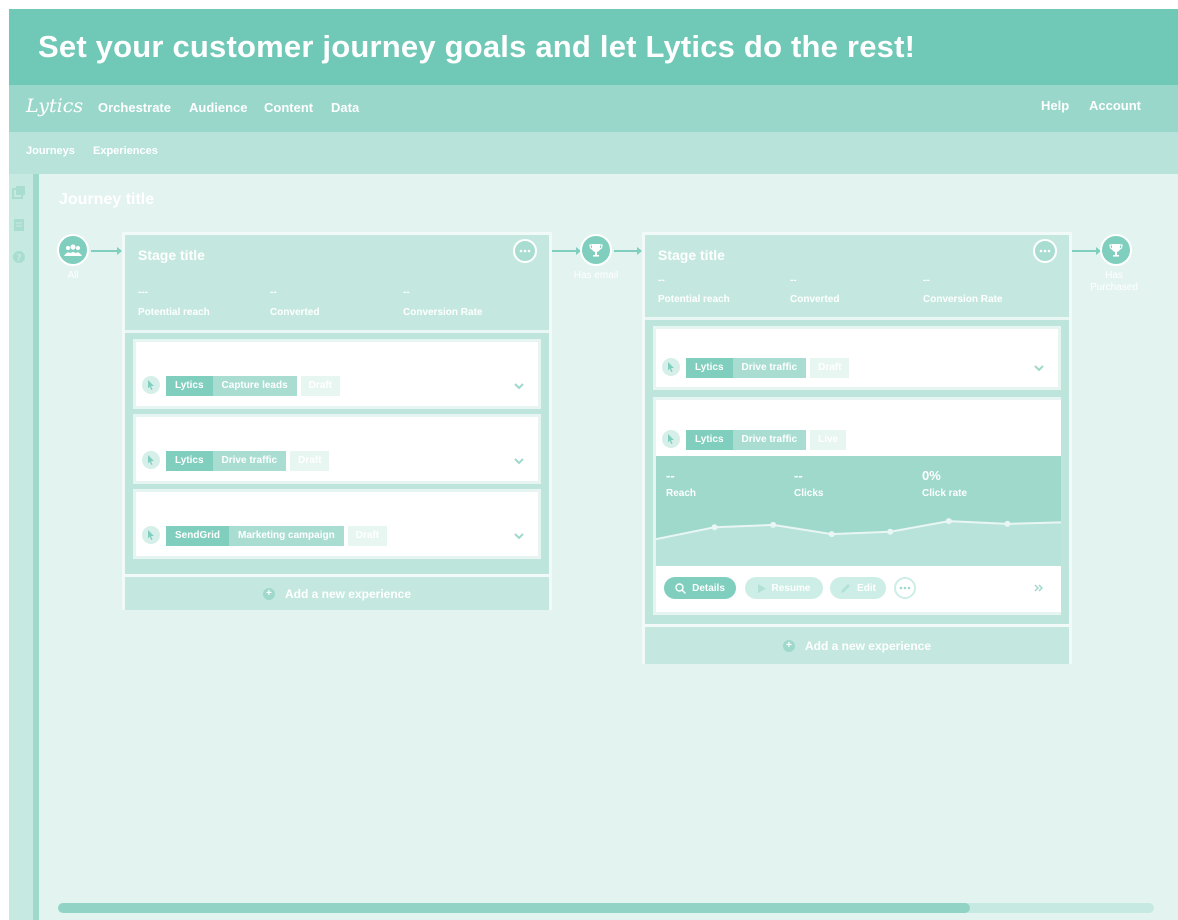 Image resolution: width=1178 pixels, height=920 pixels. I want to click on nav-help: Help, so click(1055, 105).